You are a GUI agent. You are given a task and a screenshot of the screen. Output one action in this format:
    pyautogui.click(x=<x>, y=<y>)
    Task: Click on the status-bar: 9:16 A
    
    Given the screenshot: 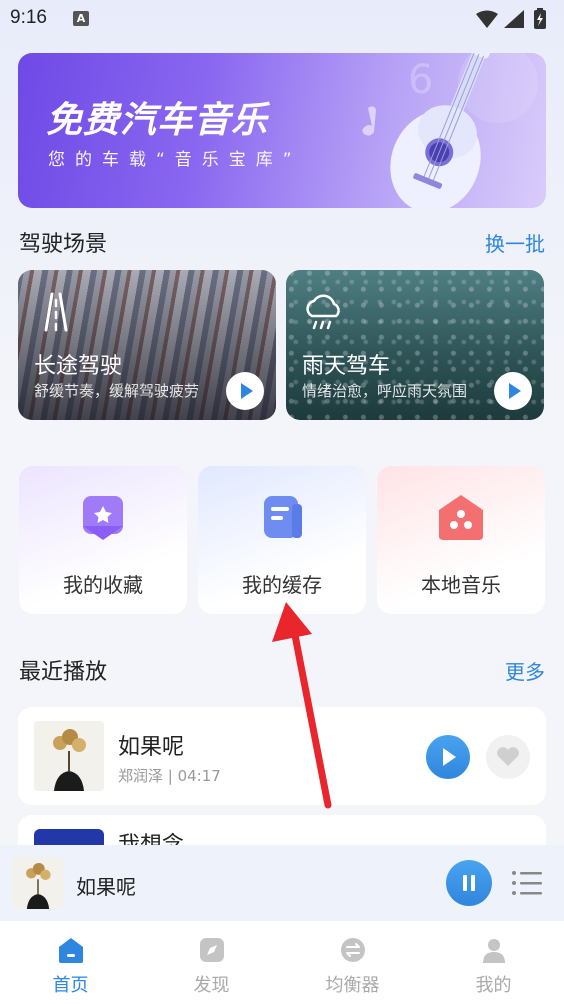 What is the action you would take?
    pyautogui.click(x=282, y=20)
    